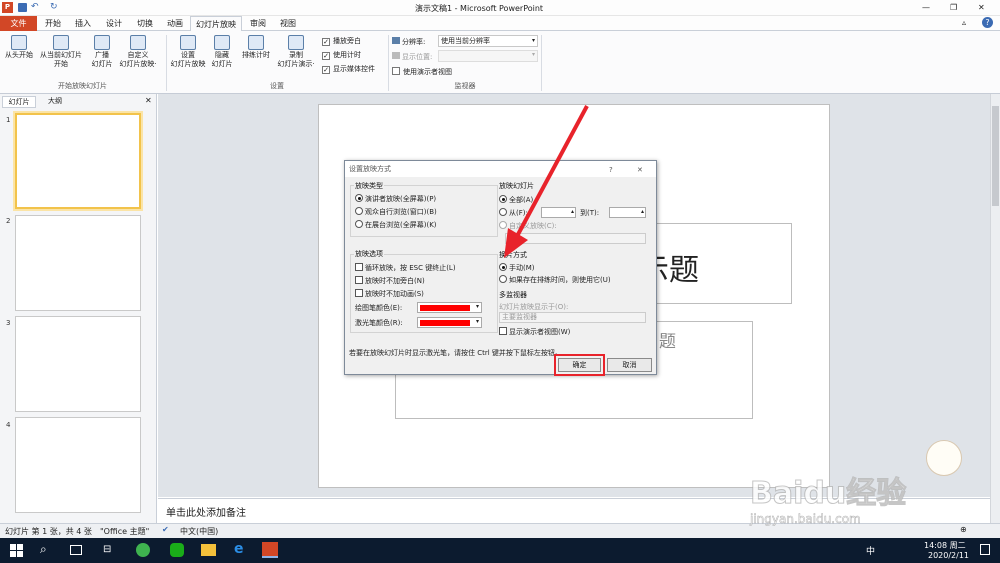  Describe the element at coordinates (175, 23) in the screenshot. I see `tab-animations: 动画` at that location.